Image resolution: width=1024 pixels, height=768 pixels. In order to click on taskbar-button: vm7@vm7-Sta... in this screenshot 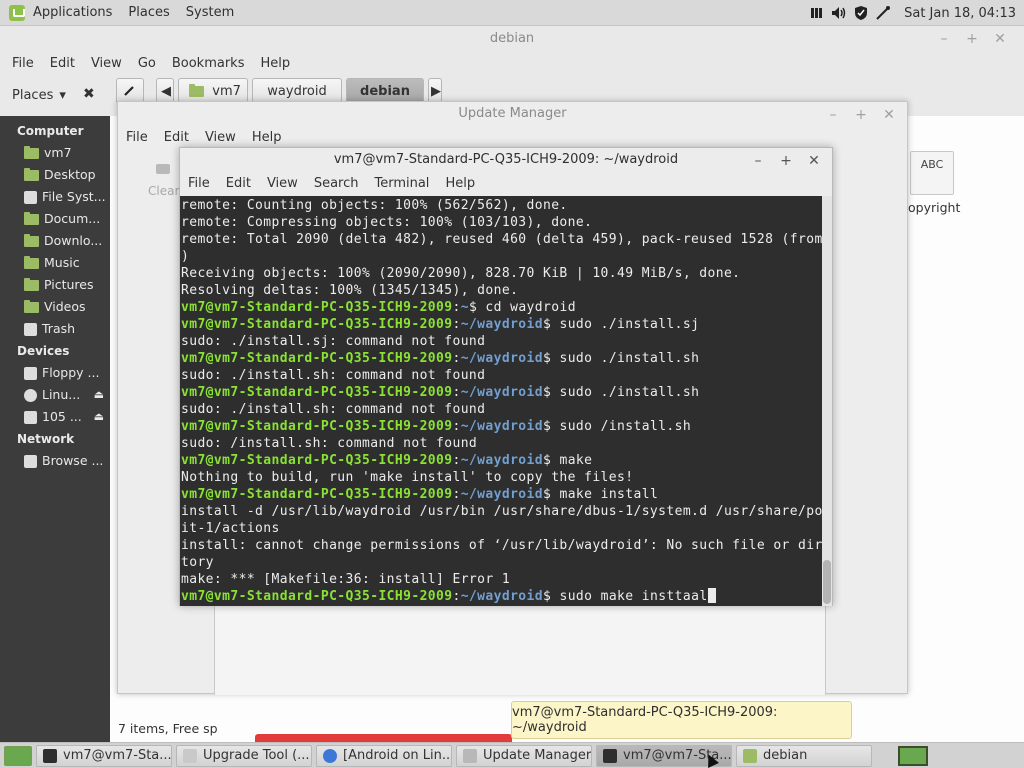, I will do `click(104, 755)`.